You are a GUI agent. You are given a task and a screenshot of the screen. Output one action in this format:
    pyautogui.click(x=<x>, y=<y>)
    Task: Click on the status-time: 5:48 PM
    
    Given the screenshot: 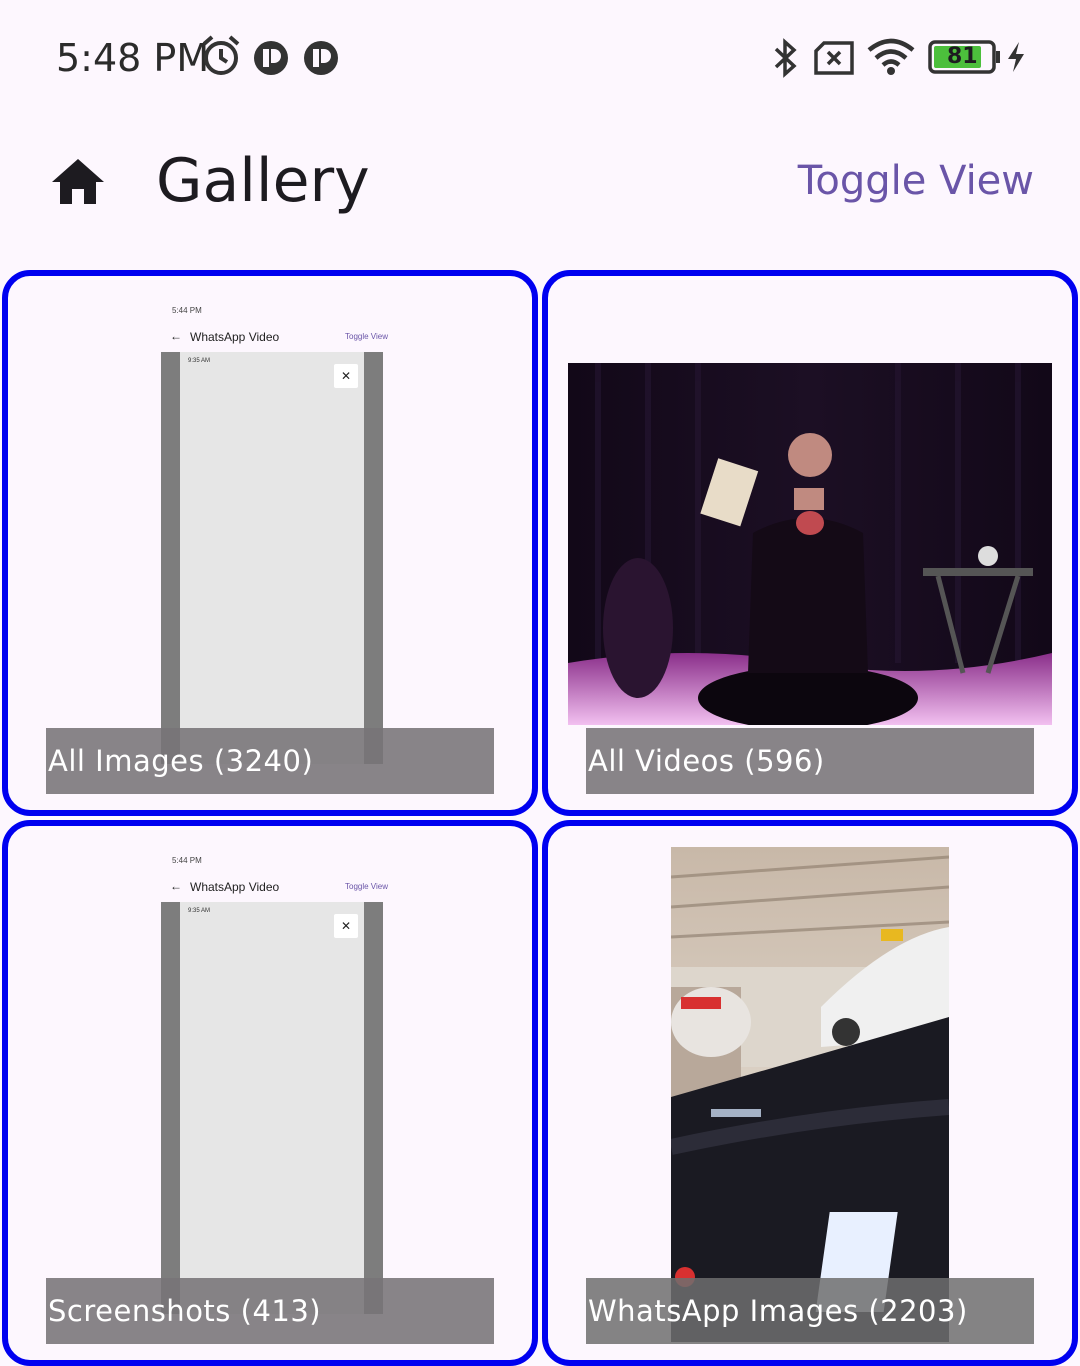 What is the action you would take?
    pyautogui.click(x=133, y=58)
    